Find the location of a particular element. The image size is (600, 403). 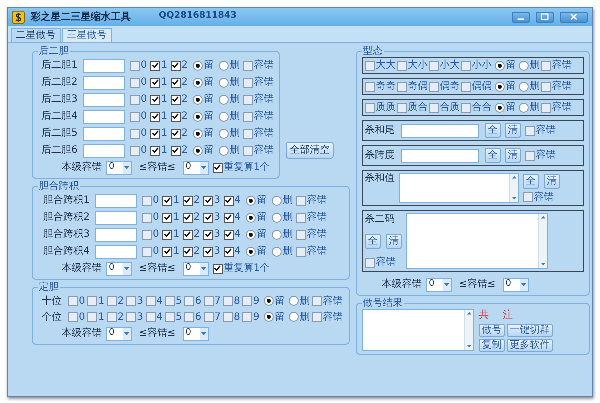

checkbox: 合合 is located at coordinates (476, 107).